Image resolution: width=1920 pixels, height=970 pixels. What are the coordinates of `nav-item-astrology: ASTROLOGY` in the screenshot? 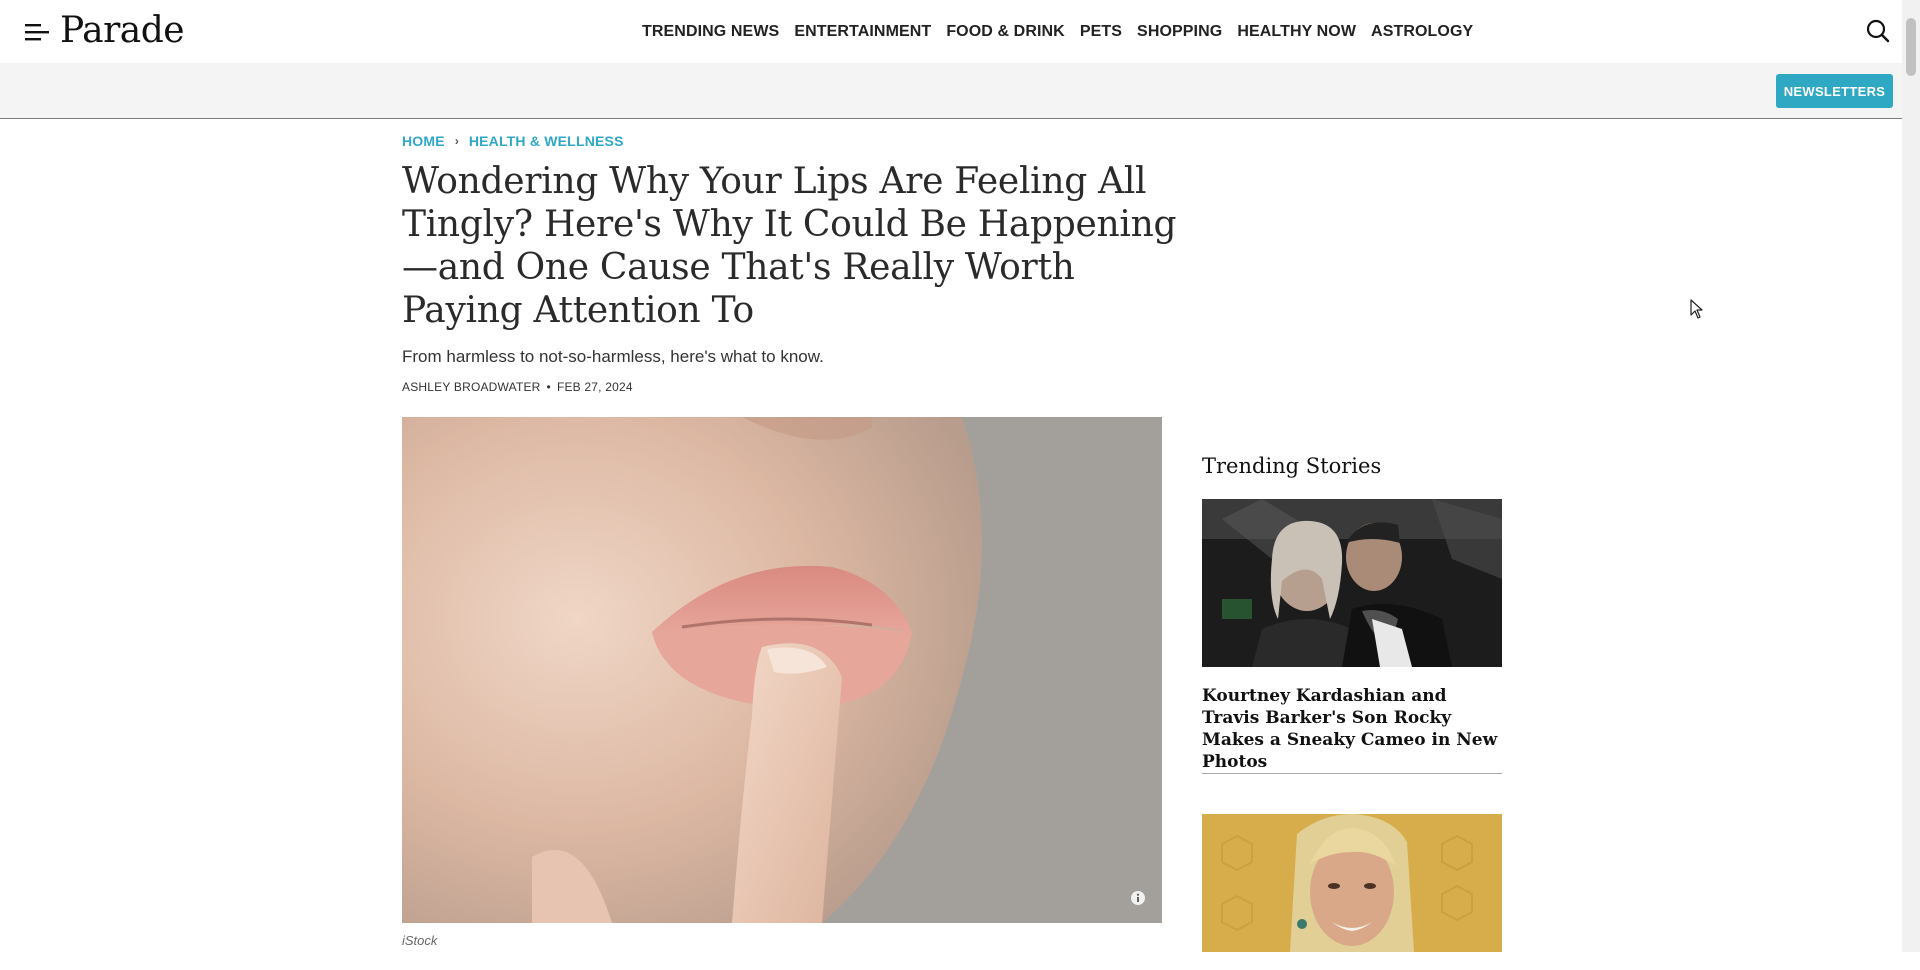 It's located at (1422, 32).